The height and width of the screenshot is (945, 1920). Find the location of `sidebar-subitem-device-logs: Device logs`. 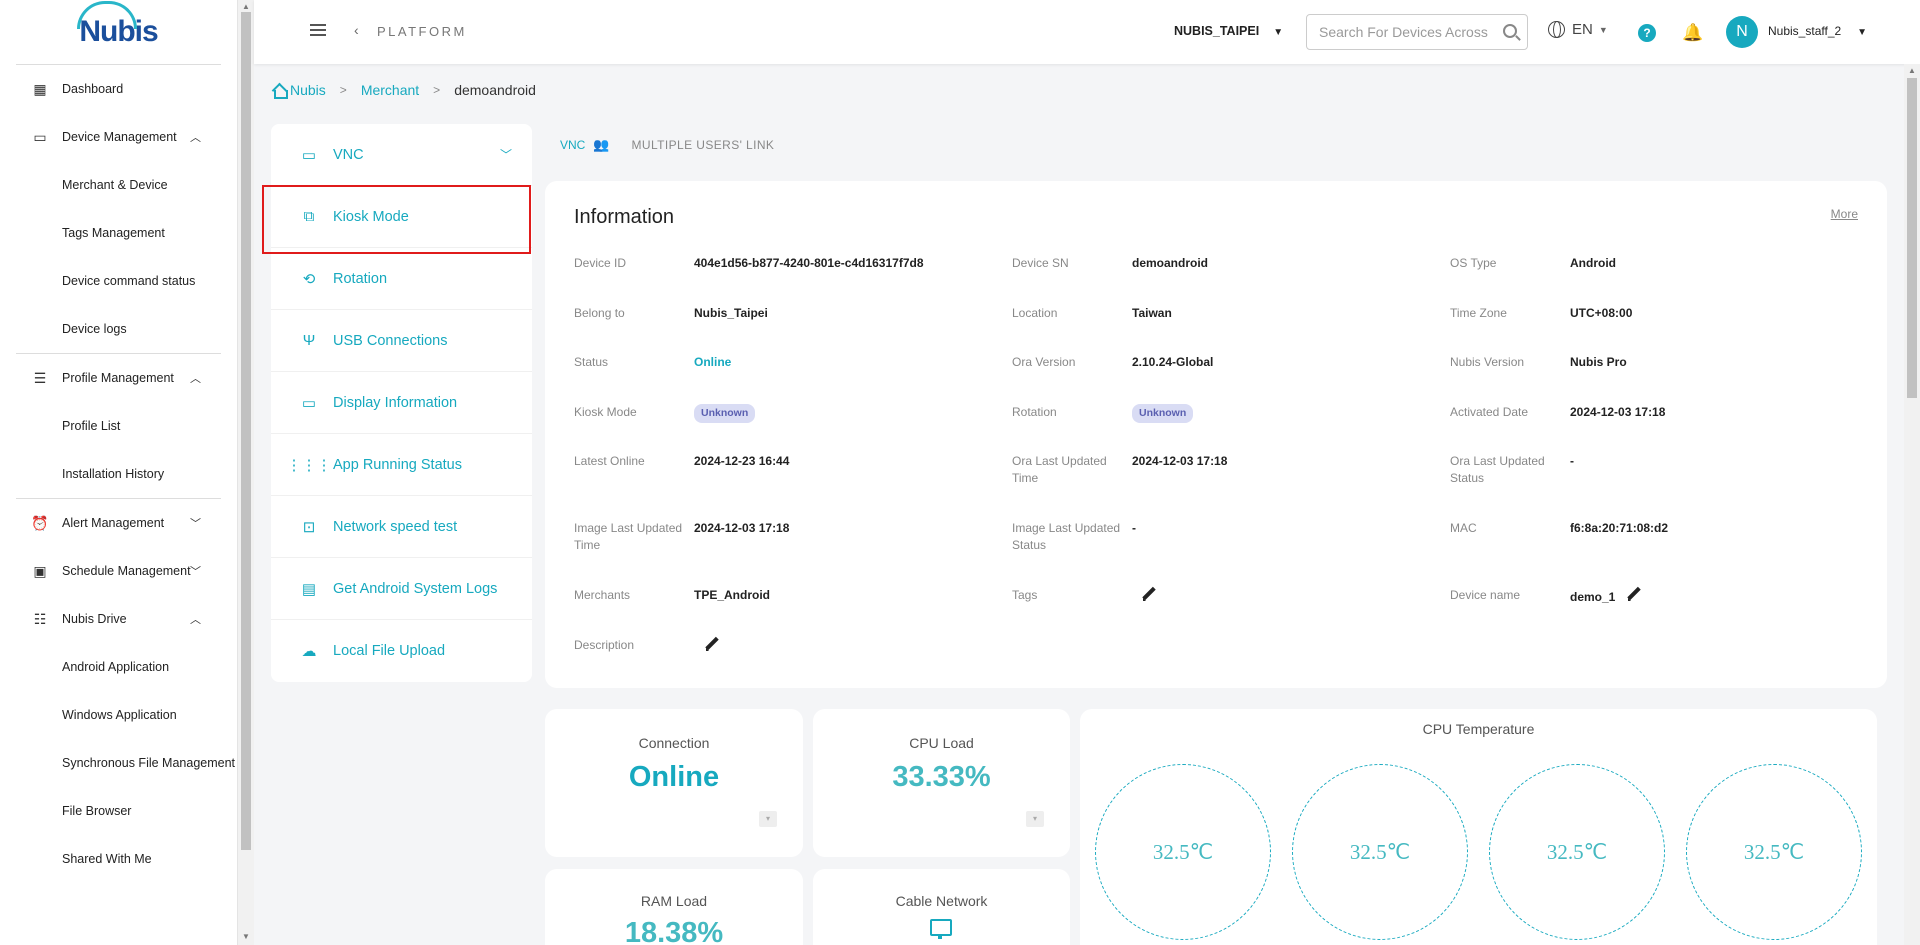

sidebar-subitem-device-logs: Device logs is located at coordinates (118, 329).